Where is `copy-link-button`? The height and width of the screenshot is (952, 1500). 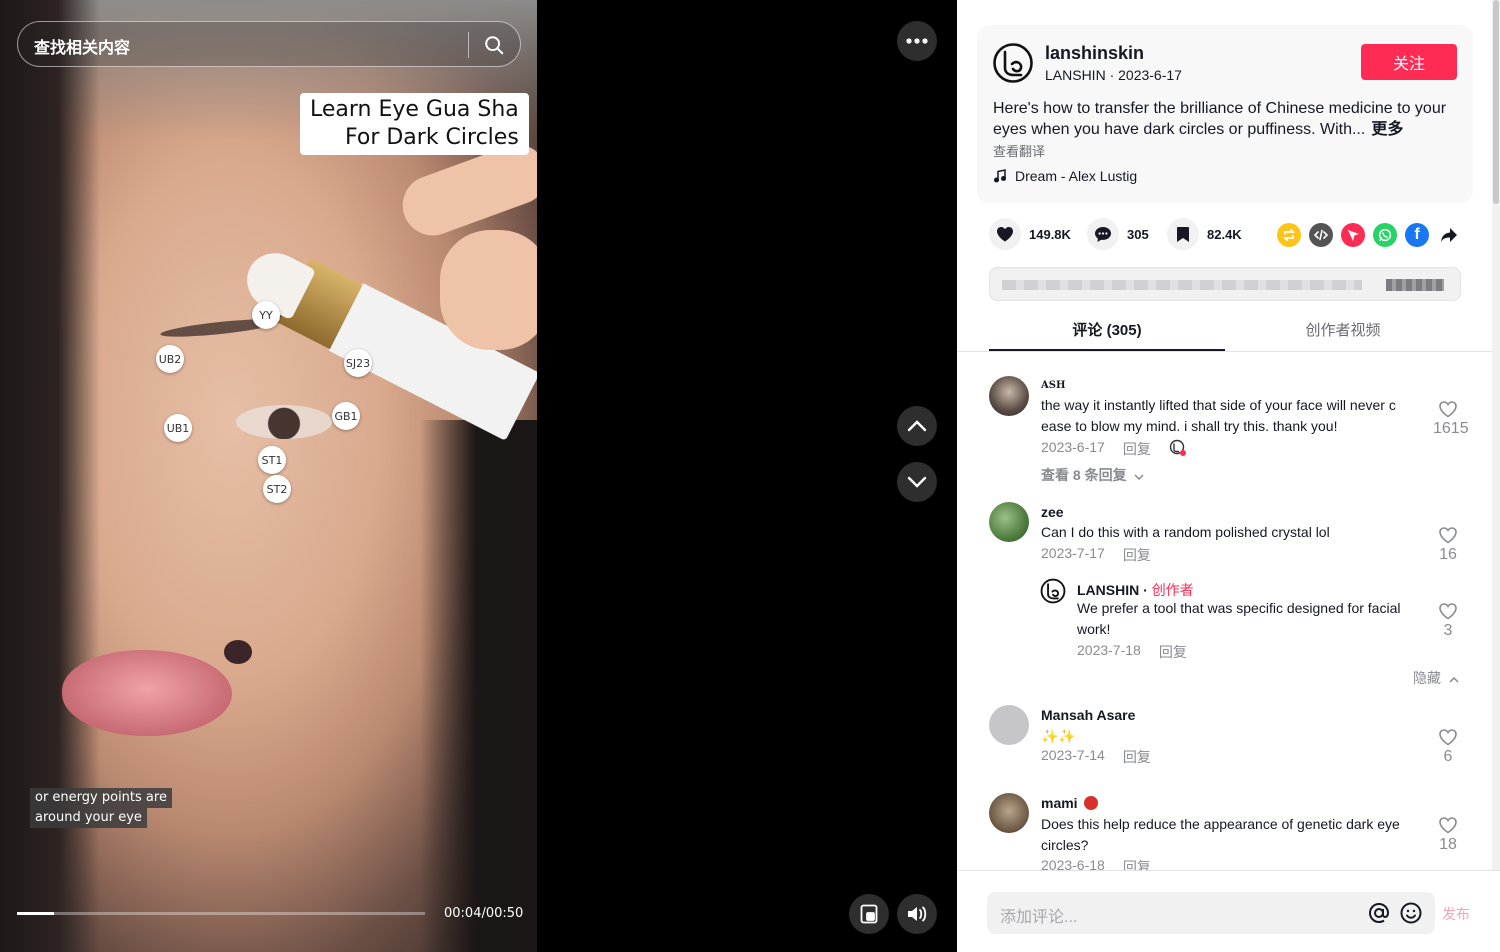 copy-link-button is located at coordinates (1415, 285).